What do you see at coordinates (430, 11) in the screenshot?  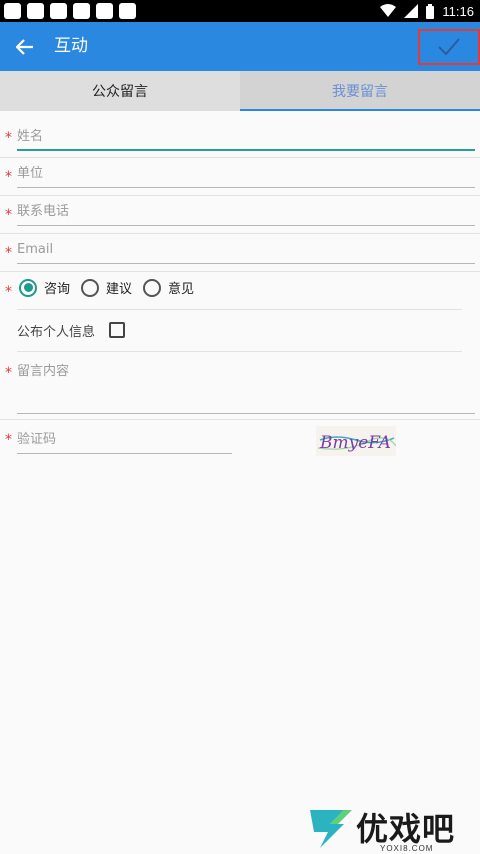 I see `battery-icon` at bounding box center [430, 11].